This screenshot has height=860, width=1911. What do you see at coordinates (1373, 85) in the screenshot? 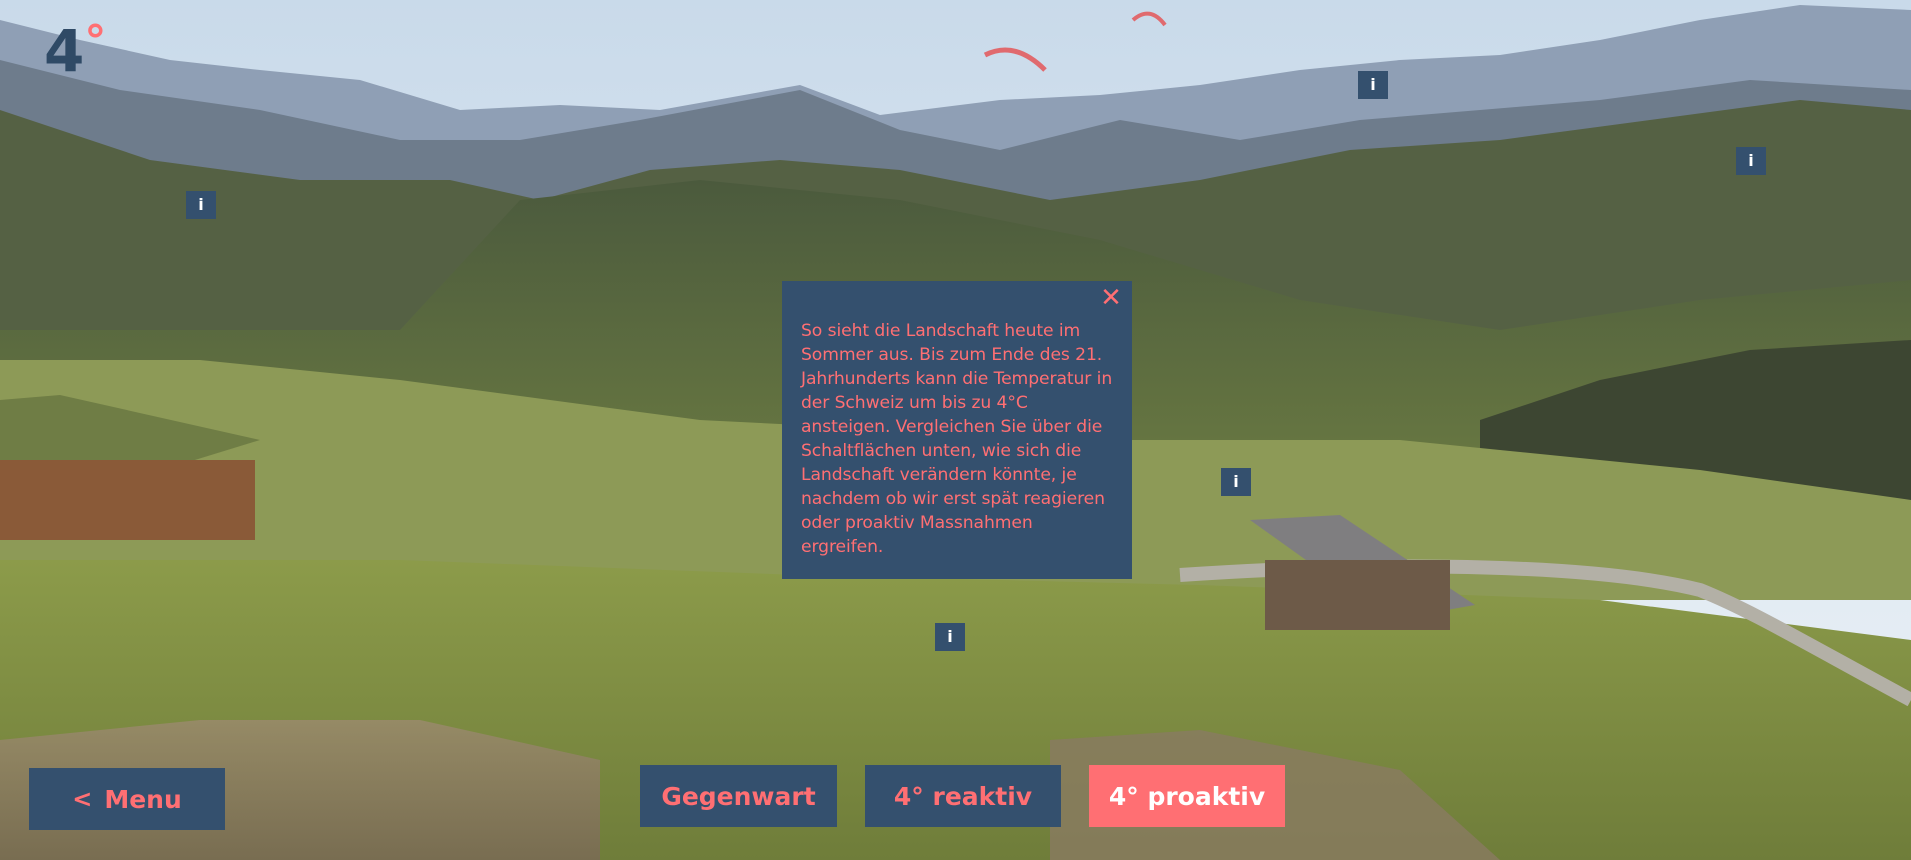
I see `info-hotspot-top-right: i` at bounding box center [1373, 85].